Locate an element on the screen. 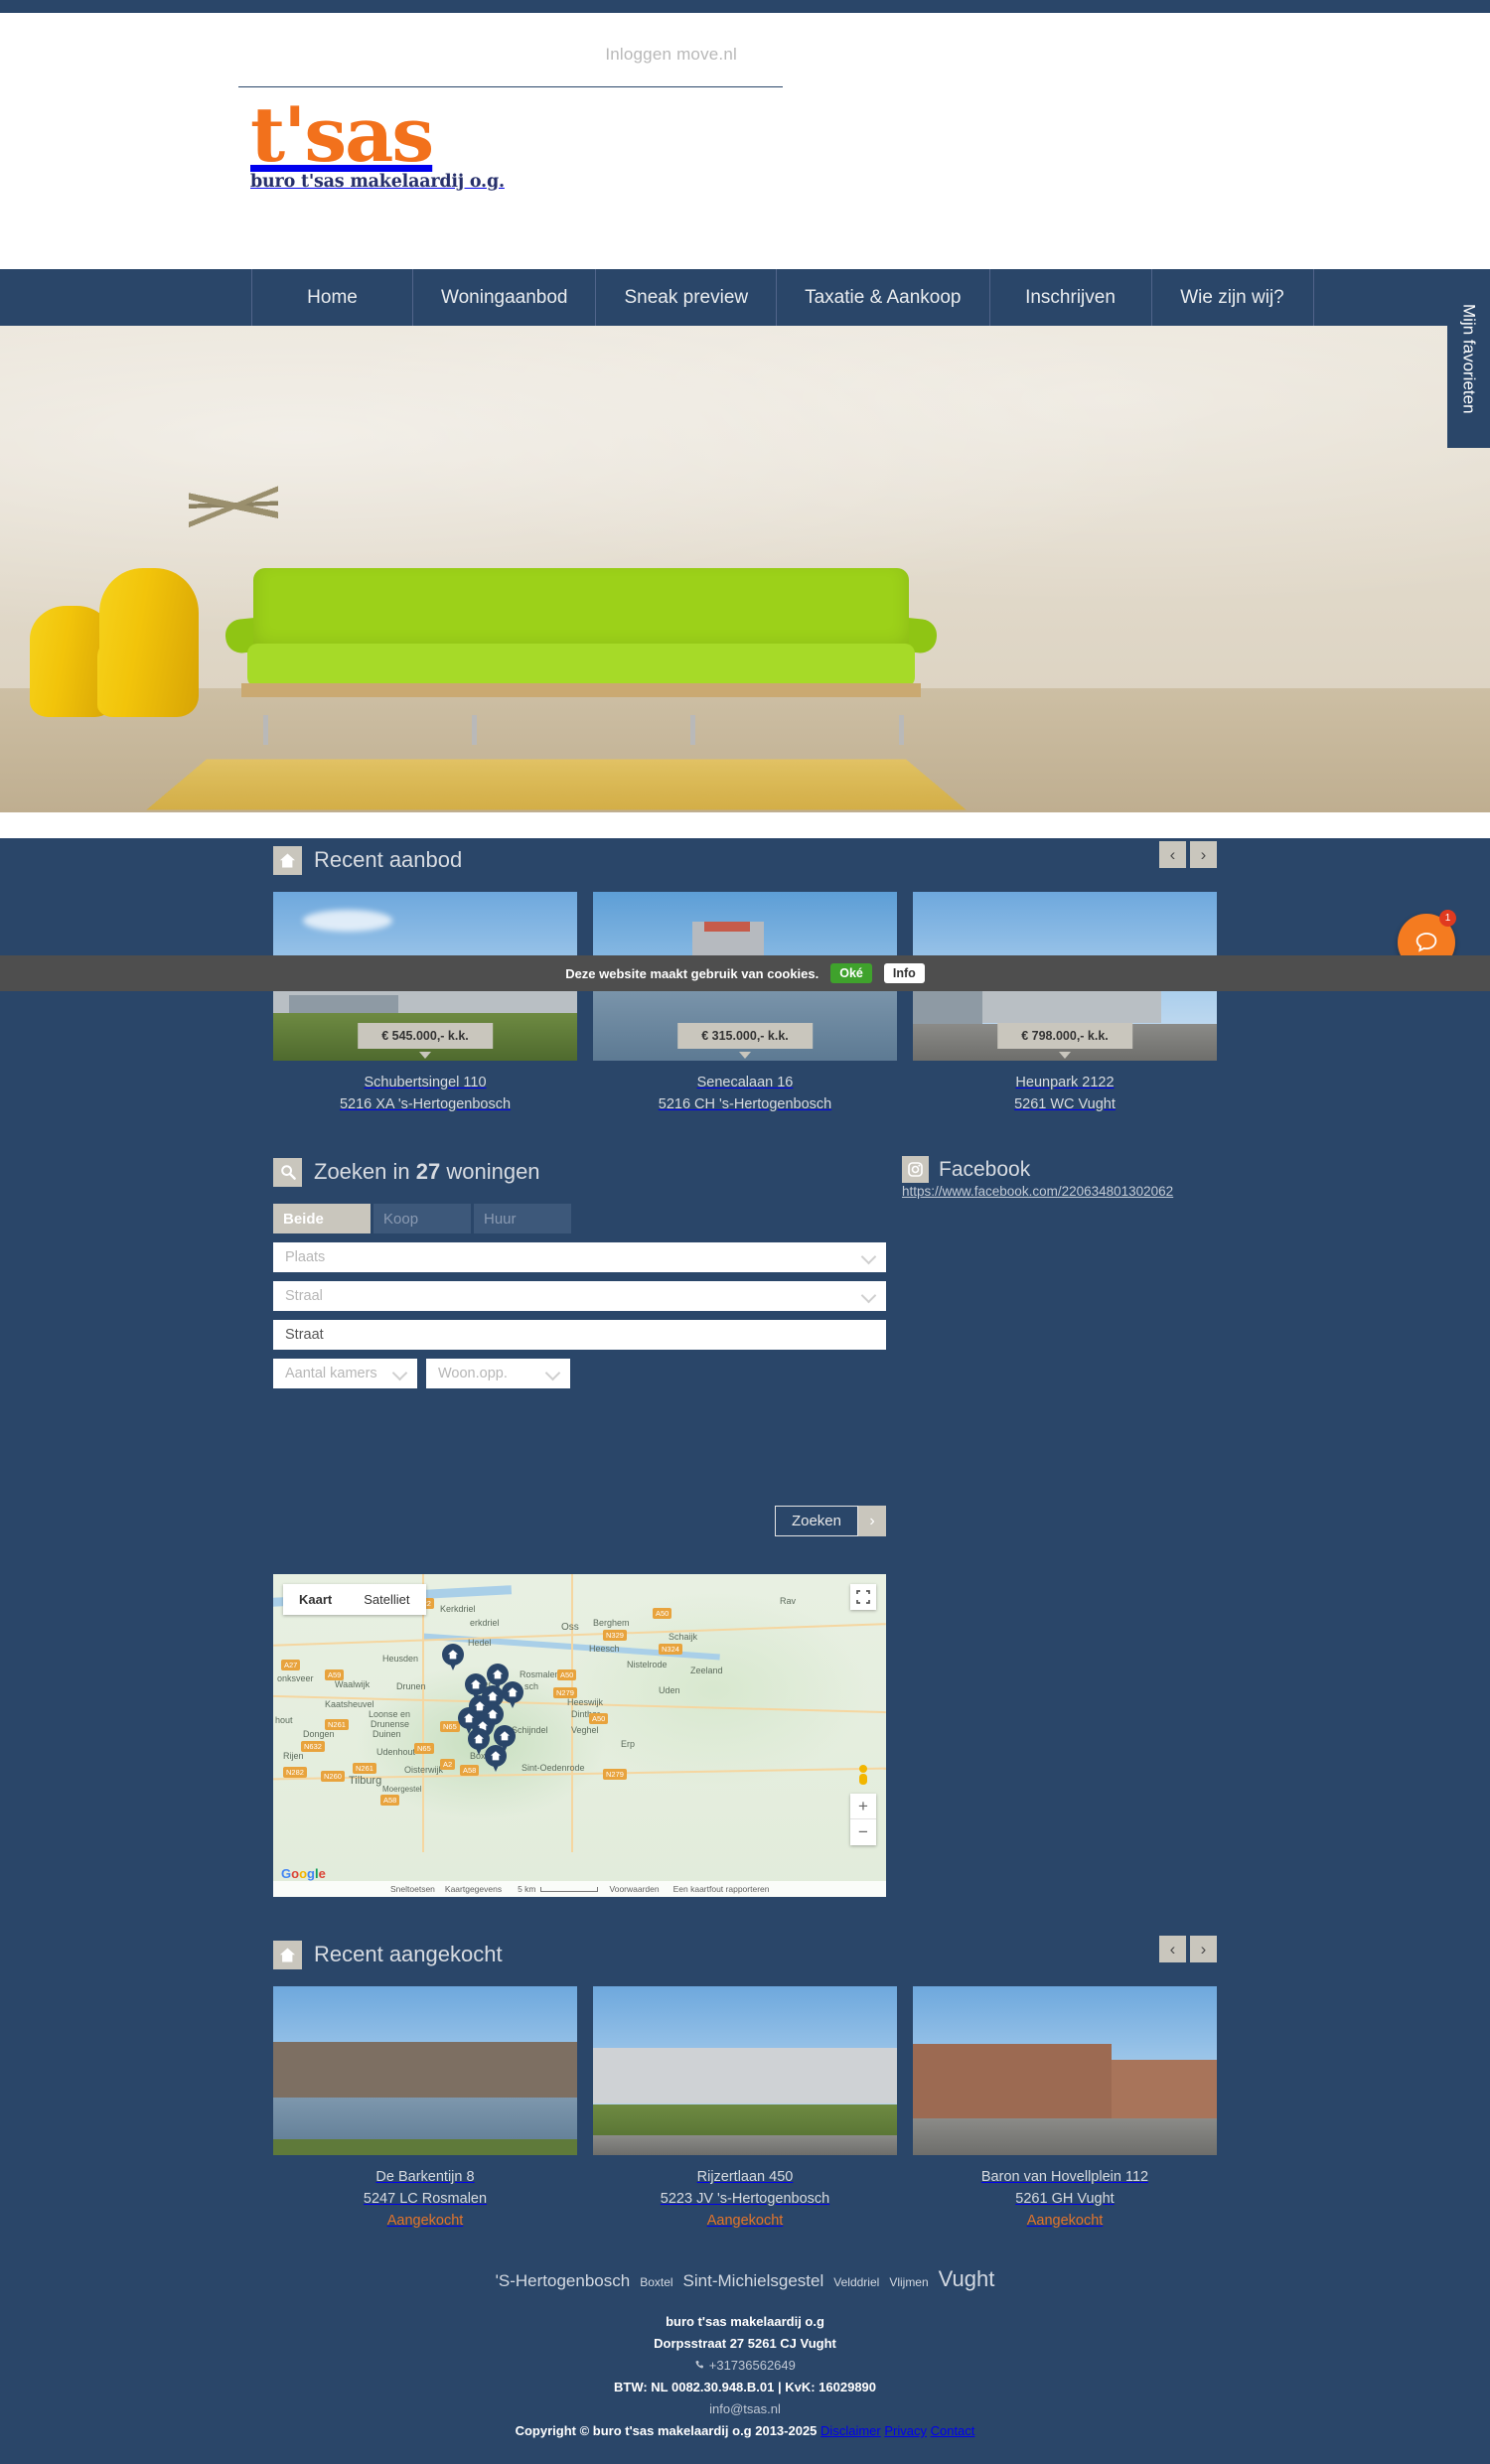 This screenshot has width=1490, height=2464. zoom-in-button: + is located at coordinates (863, 1806).